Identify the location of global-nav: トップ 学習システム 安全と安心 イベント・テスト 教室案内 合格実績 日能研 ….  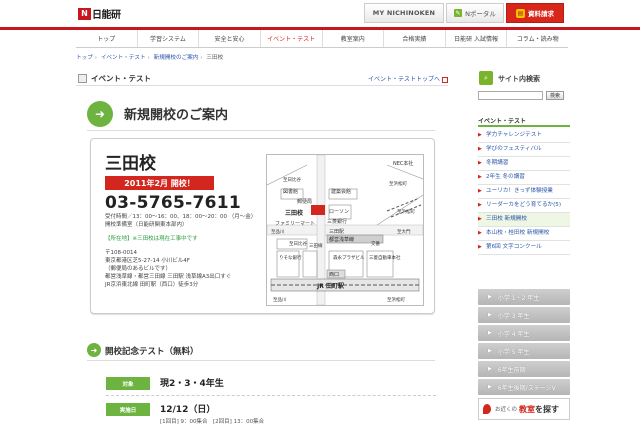
(322, 39).